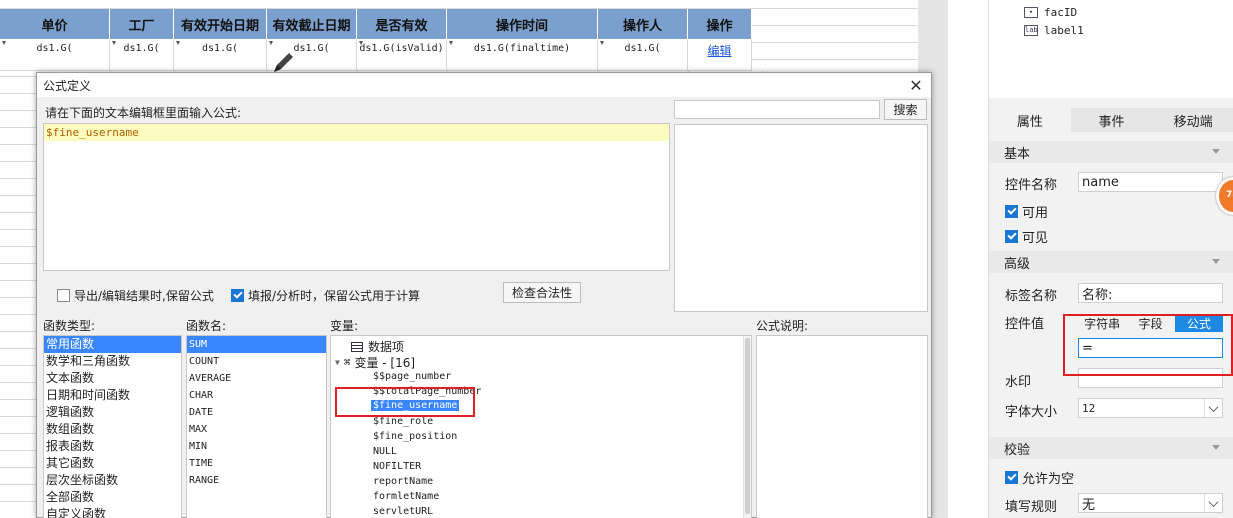 This screenshot has height=518, width=1233. I want to click on formula-editor: $fine_username, so click(356, 197).